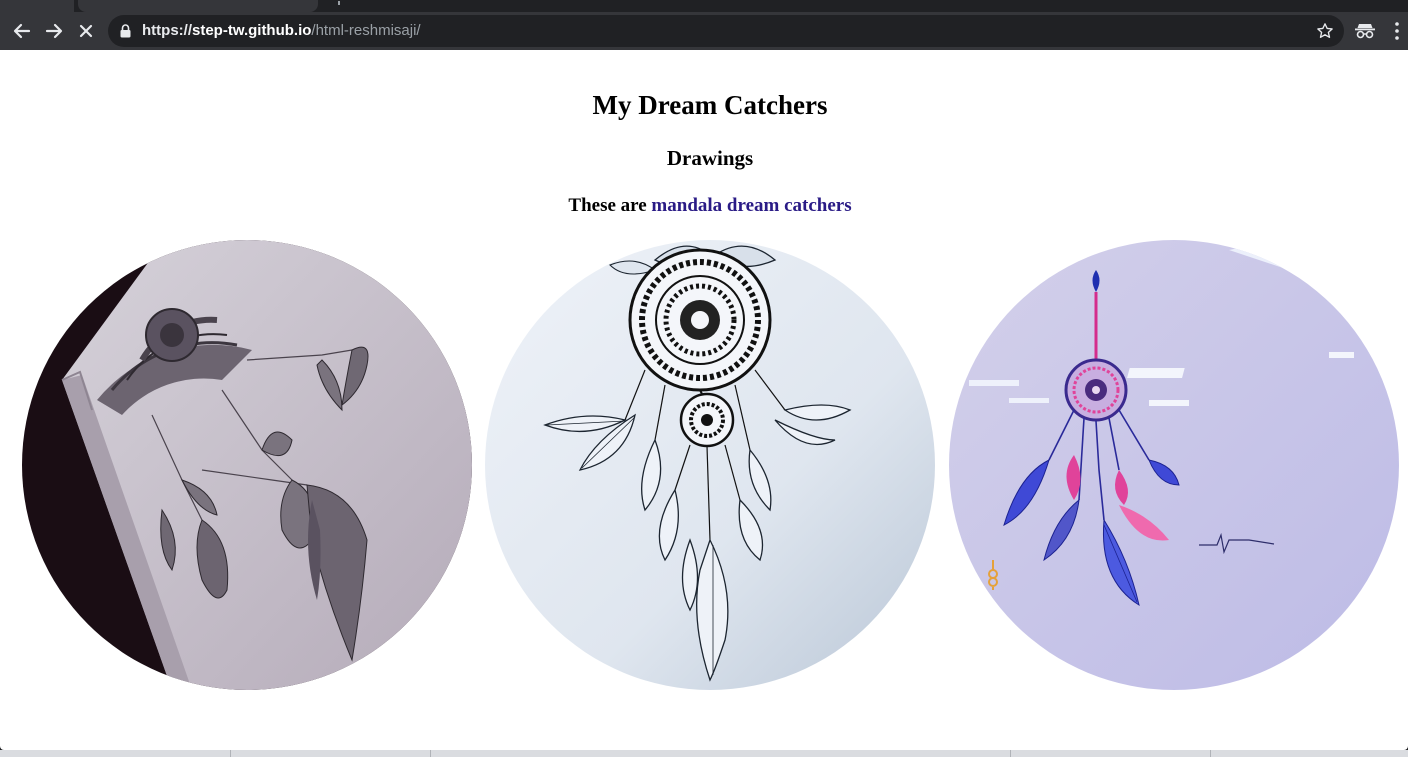  Describe the element at coordinates (610, 205) in the screenshot. I see `caption-text: These are` at that location.